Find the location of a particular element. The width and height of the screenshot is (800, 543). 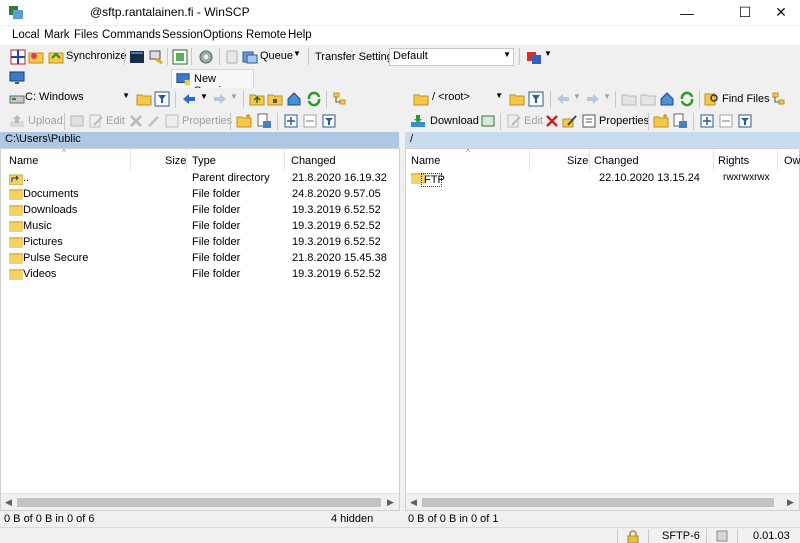

menu-commands: Commands is located at coordinates (131, 35).